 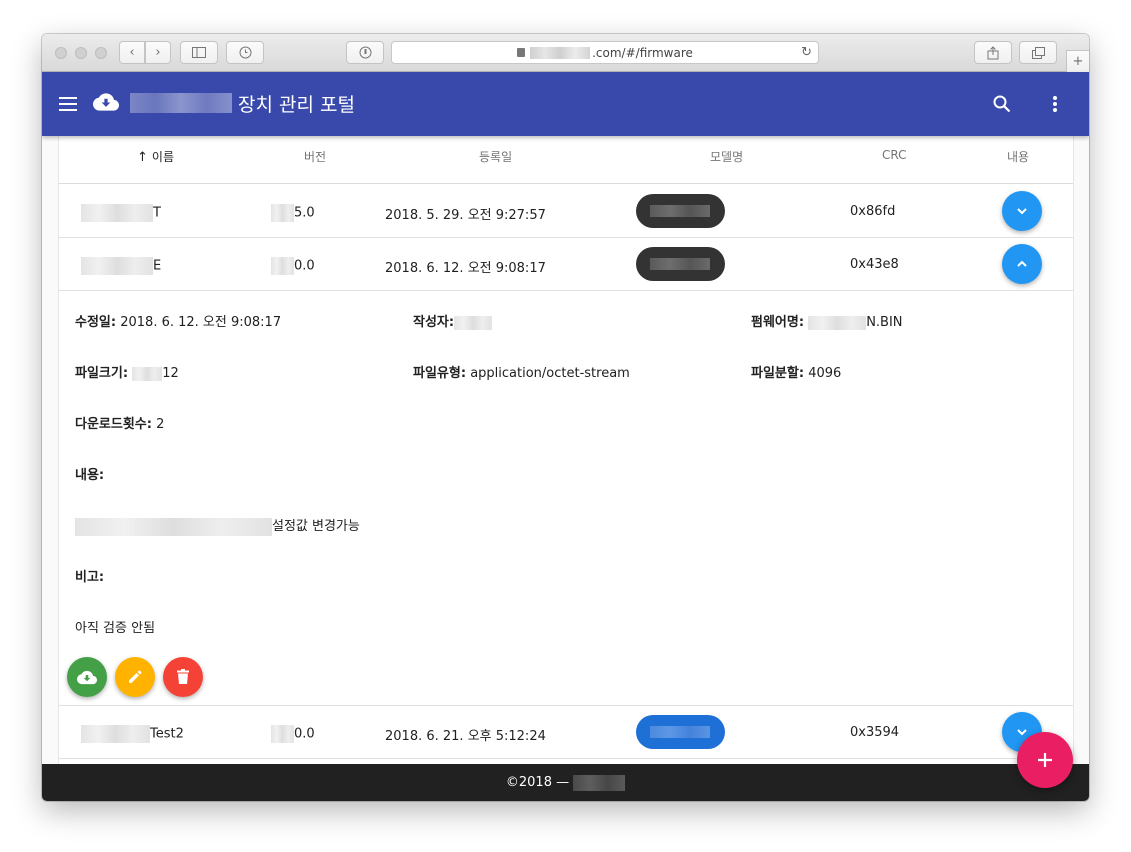 I want to click on pencil-icon, so click(x=135, y=676).